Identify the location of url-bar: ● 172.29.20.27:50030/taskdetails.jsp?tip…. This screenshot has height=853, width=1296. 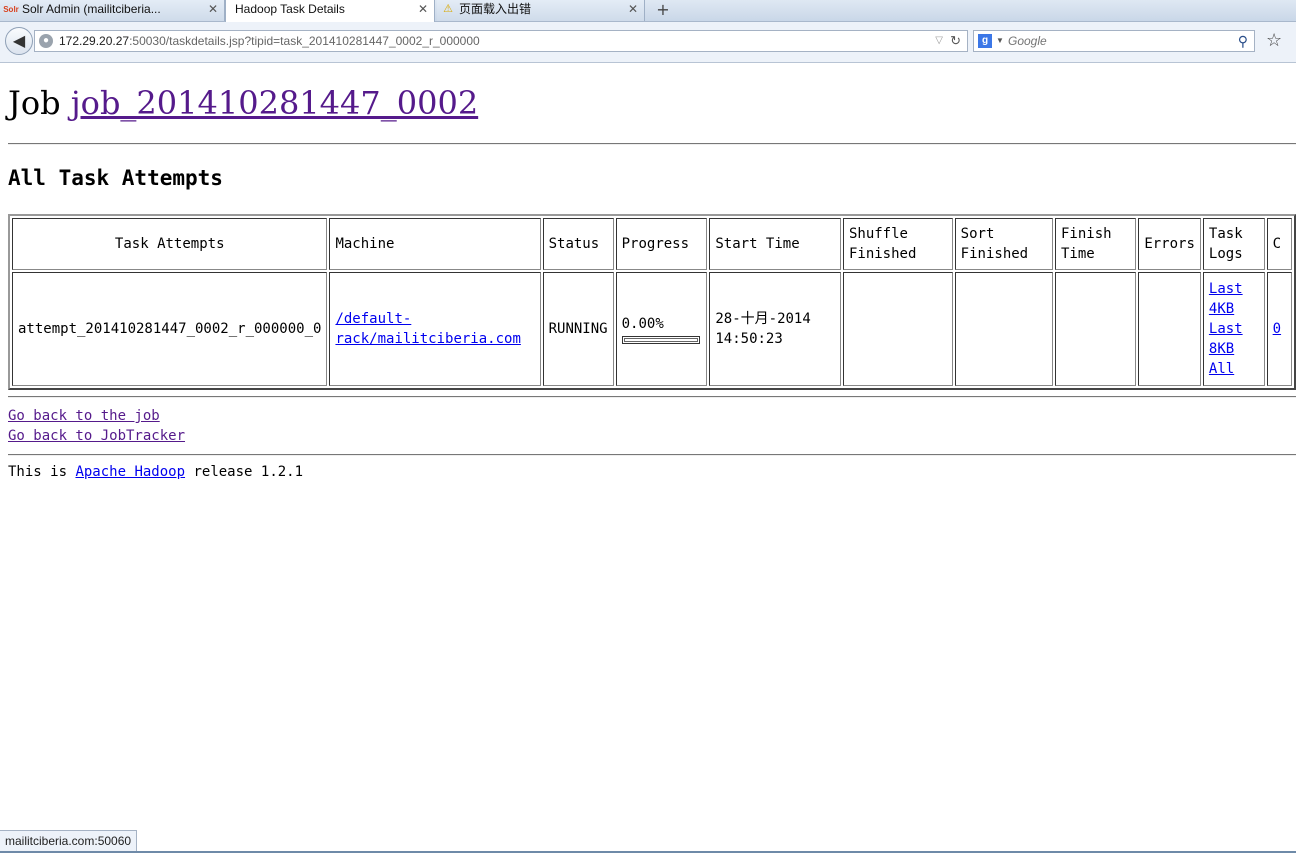
(501, 41).